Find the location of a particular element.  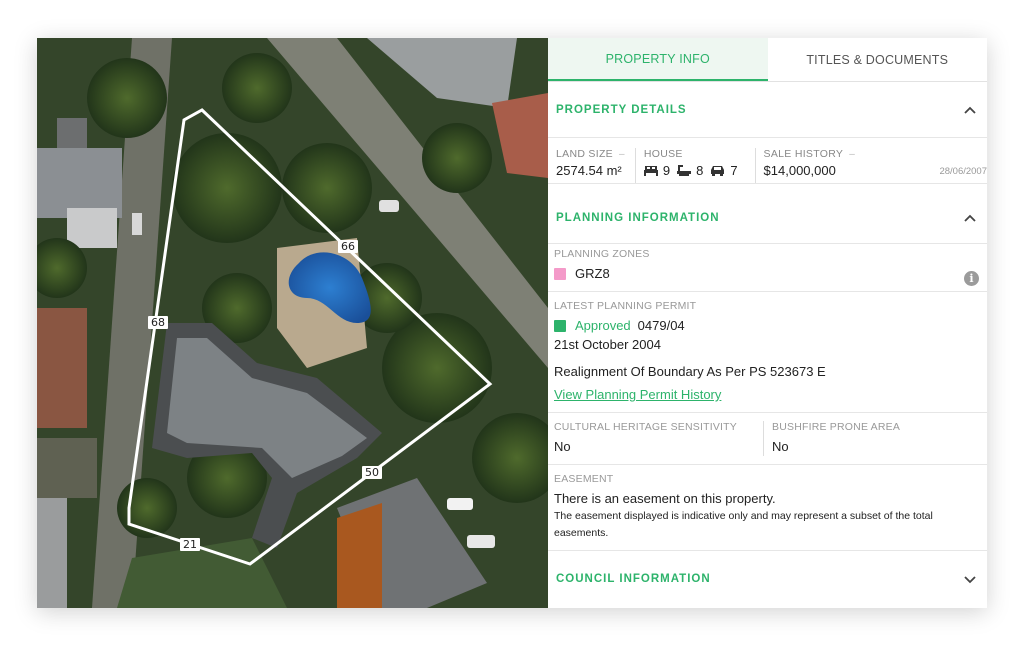

bathrooms-count: 8 is located at coordinates (700, 170).